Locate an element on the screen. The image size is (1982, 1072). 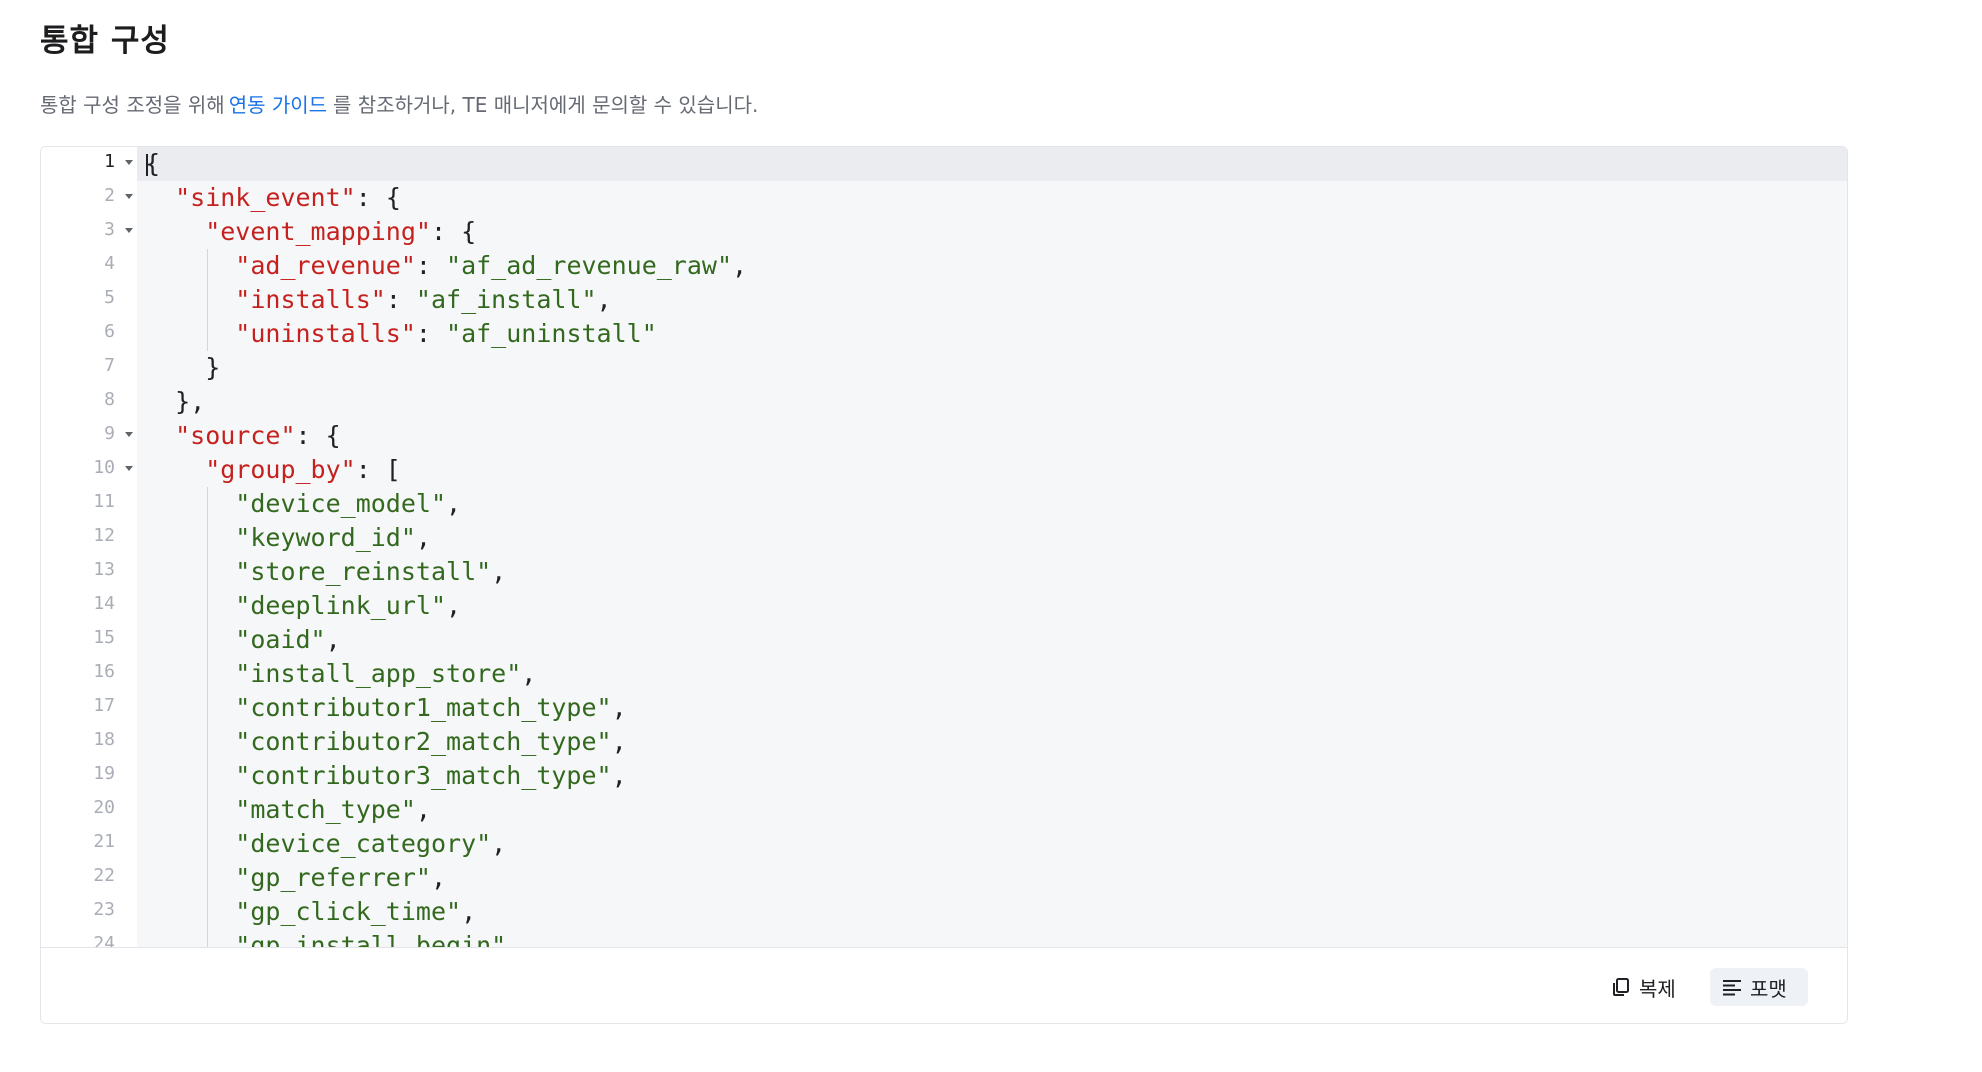
line-gutter: 9 is located at coordinates (89, 436).